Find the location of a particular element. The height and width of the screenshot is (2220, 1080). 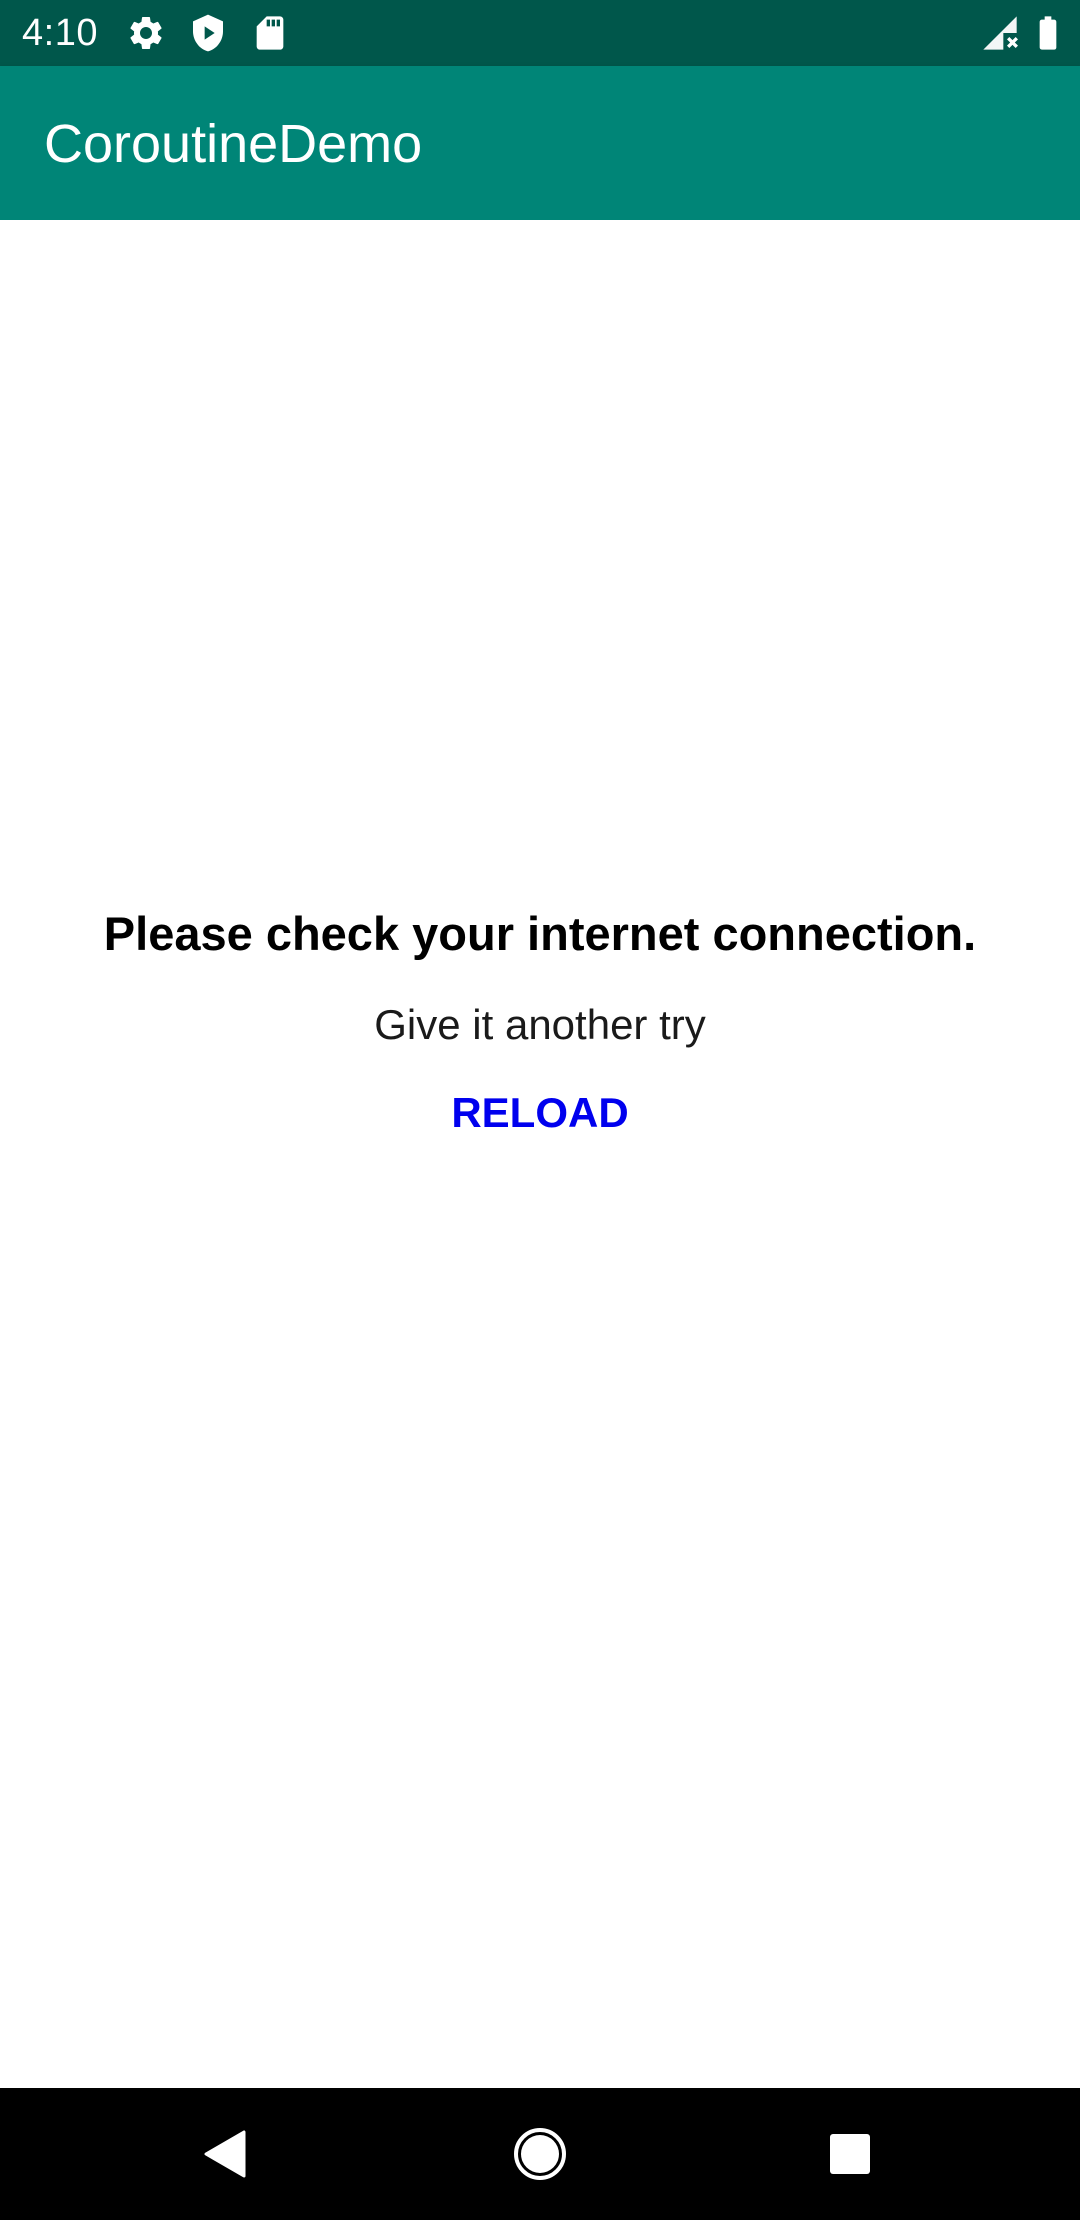

sd-card-icon is located at coordinates (270, 33).